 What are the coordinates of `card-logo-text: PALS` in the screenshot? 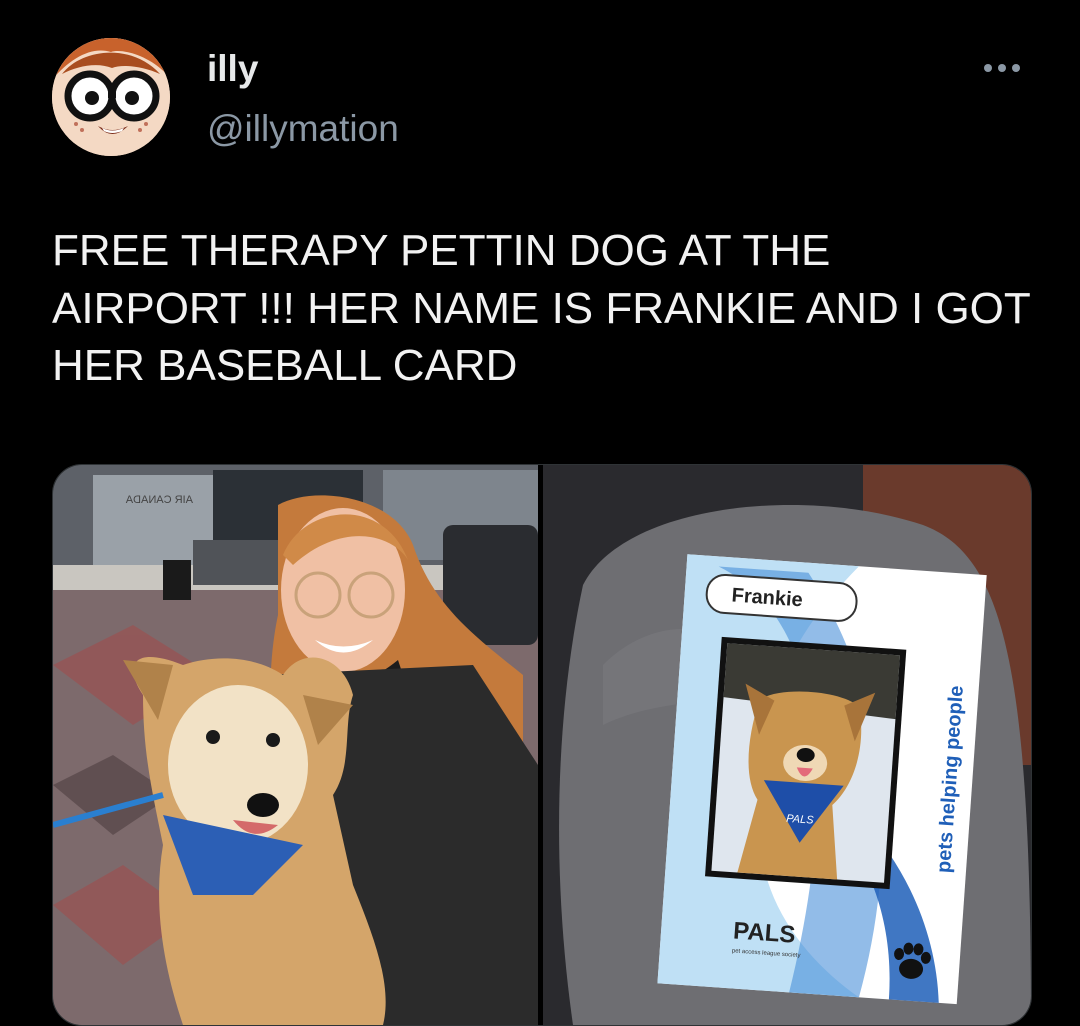 It's located at (764, 932).